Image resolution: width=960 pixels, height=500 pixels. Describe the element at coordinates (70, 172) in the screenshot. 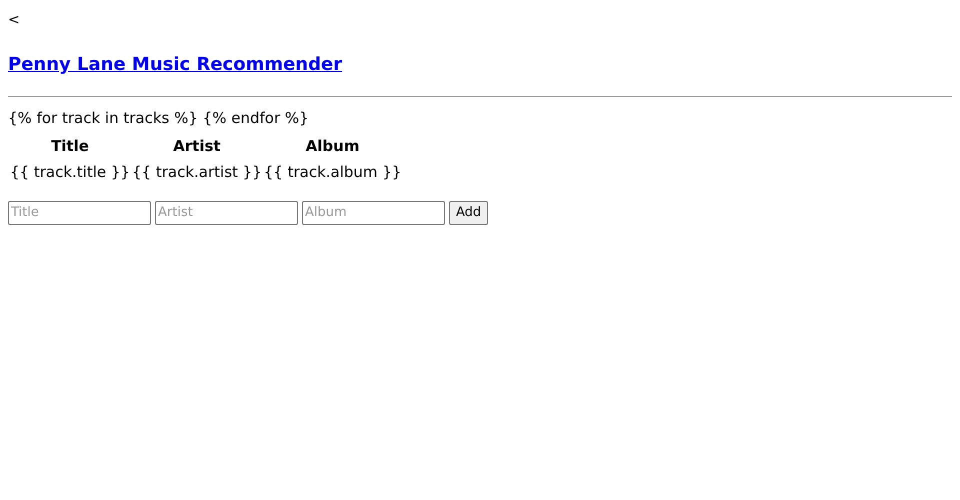

I see `table-cell-text: {{ track.title }}` at that location.